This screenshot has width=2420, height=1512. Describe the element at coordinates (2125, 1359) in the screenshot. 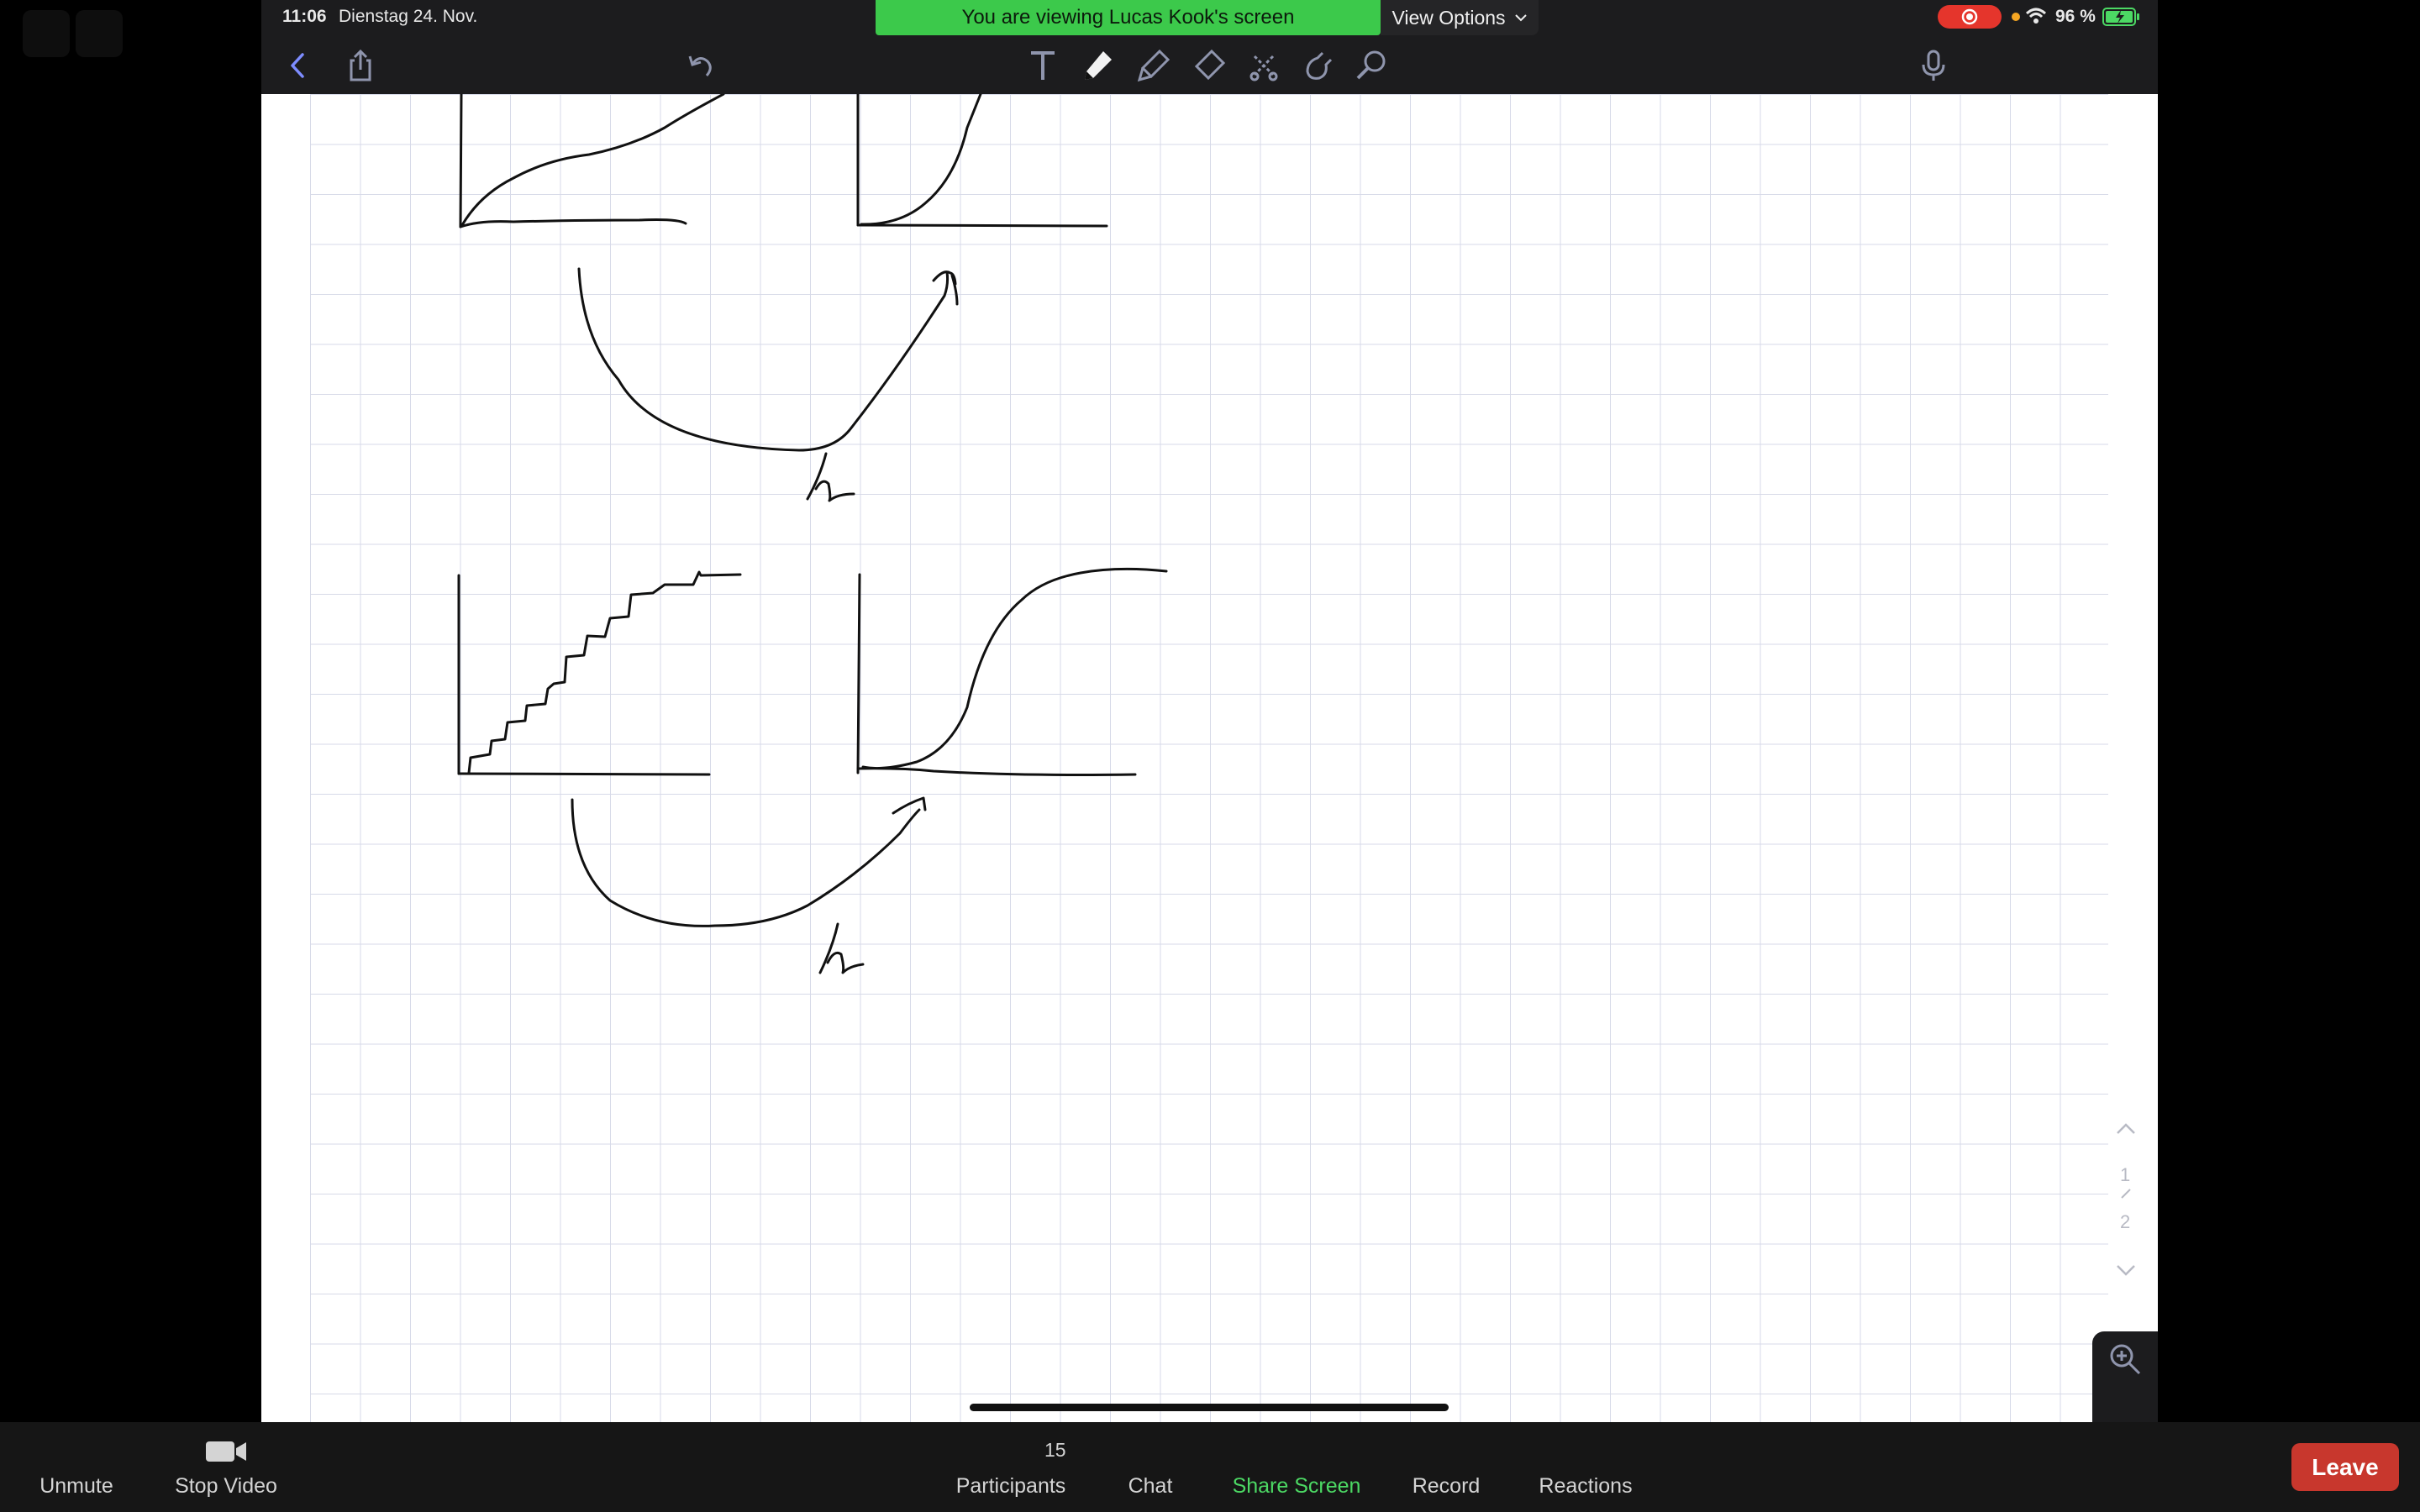

I see `zoom-icon` at that location.